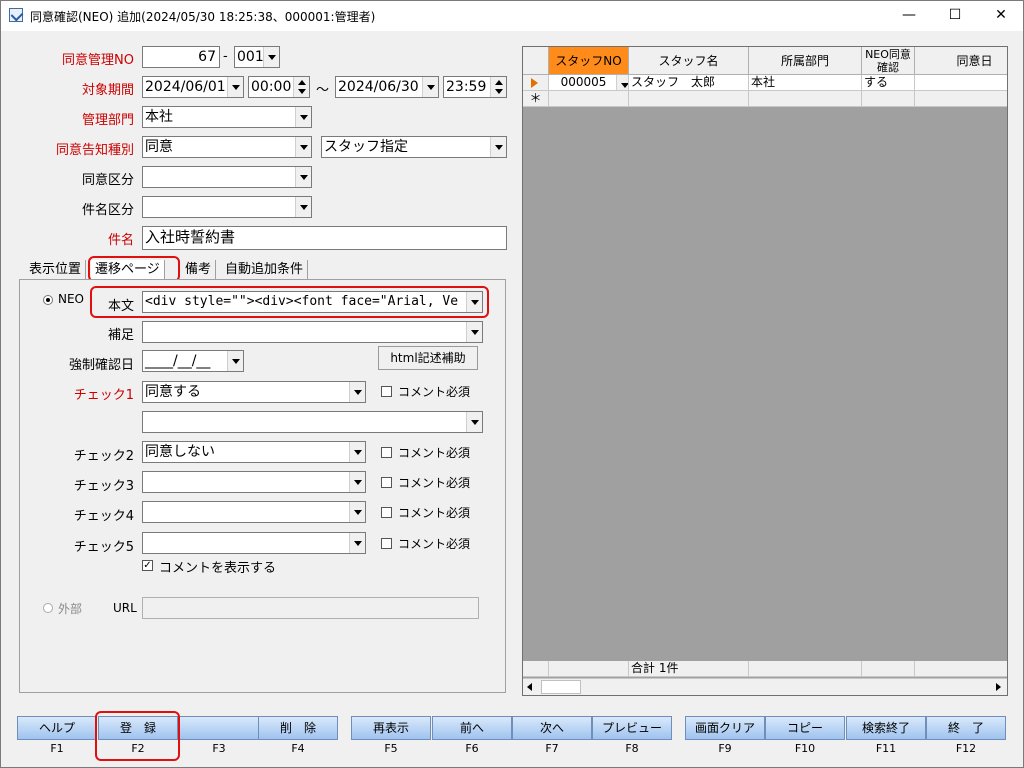  What do you see at coordinates (147, 565) in the screenshot?
I see `show-comment-checkbox: ✓` at bounding box center [147, 565].